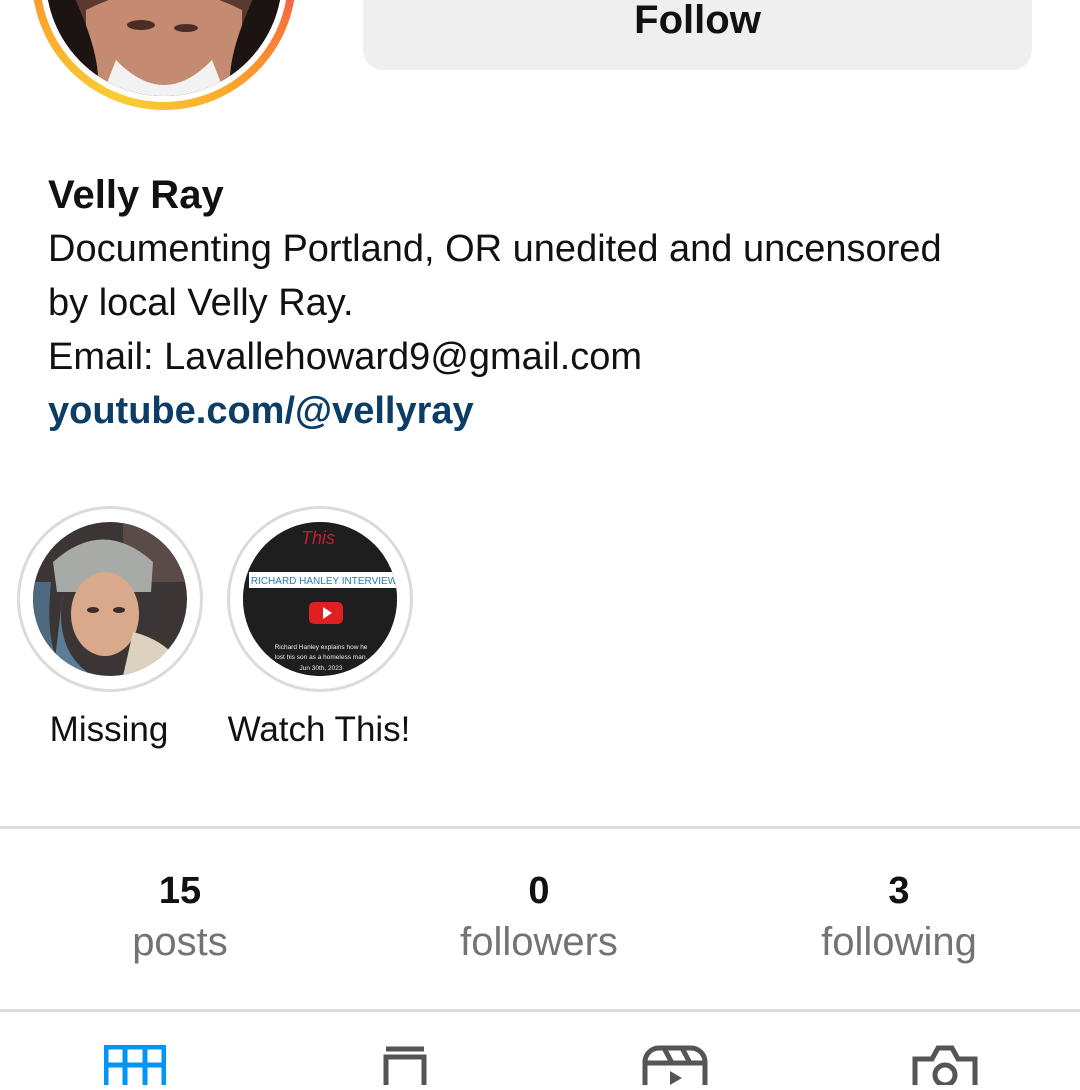 This screenshot has height=1090, width=1080. What do you see at coordinates (548, 411) in the screenshot?
I see `bio-link: youtube.com/@vellyray` at bounding box center [548, 411].